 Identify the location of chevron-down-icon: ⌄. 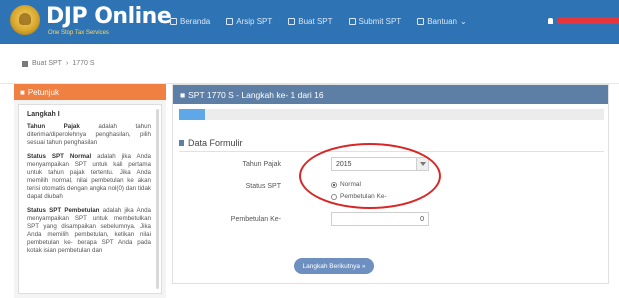
(463, 21).